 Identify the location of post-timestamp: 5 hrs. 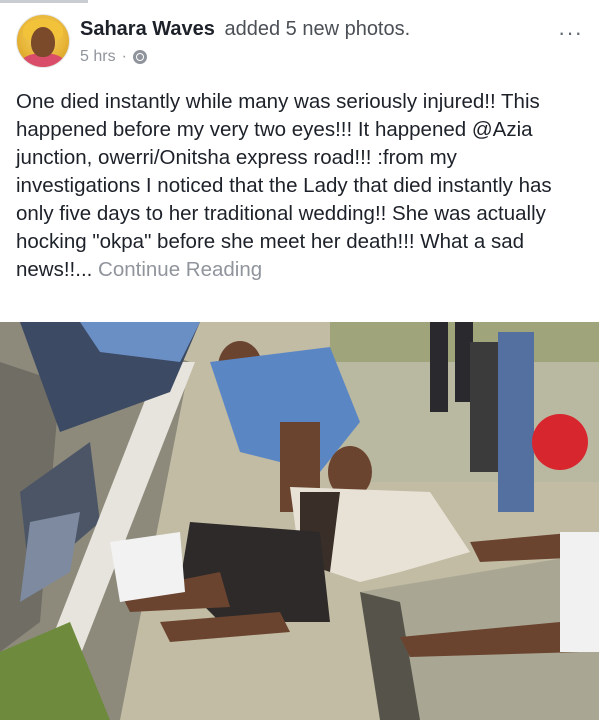
(98, 57).